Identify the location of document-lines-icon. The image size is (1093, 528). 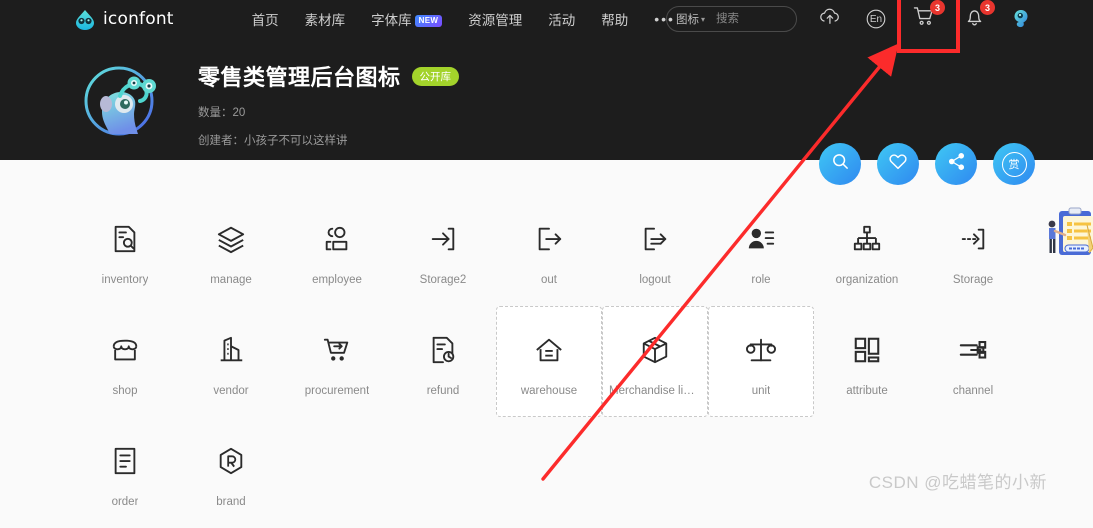
(125, 461).